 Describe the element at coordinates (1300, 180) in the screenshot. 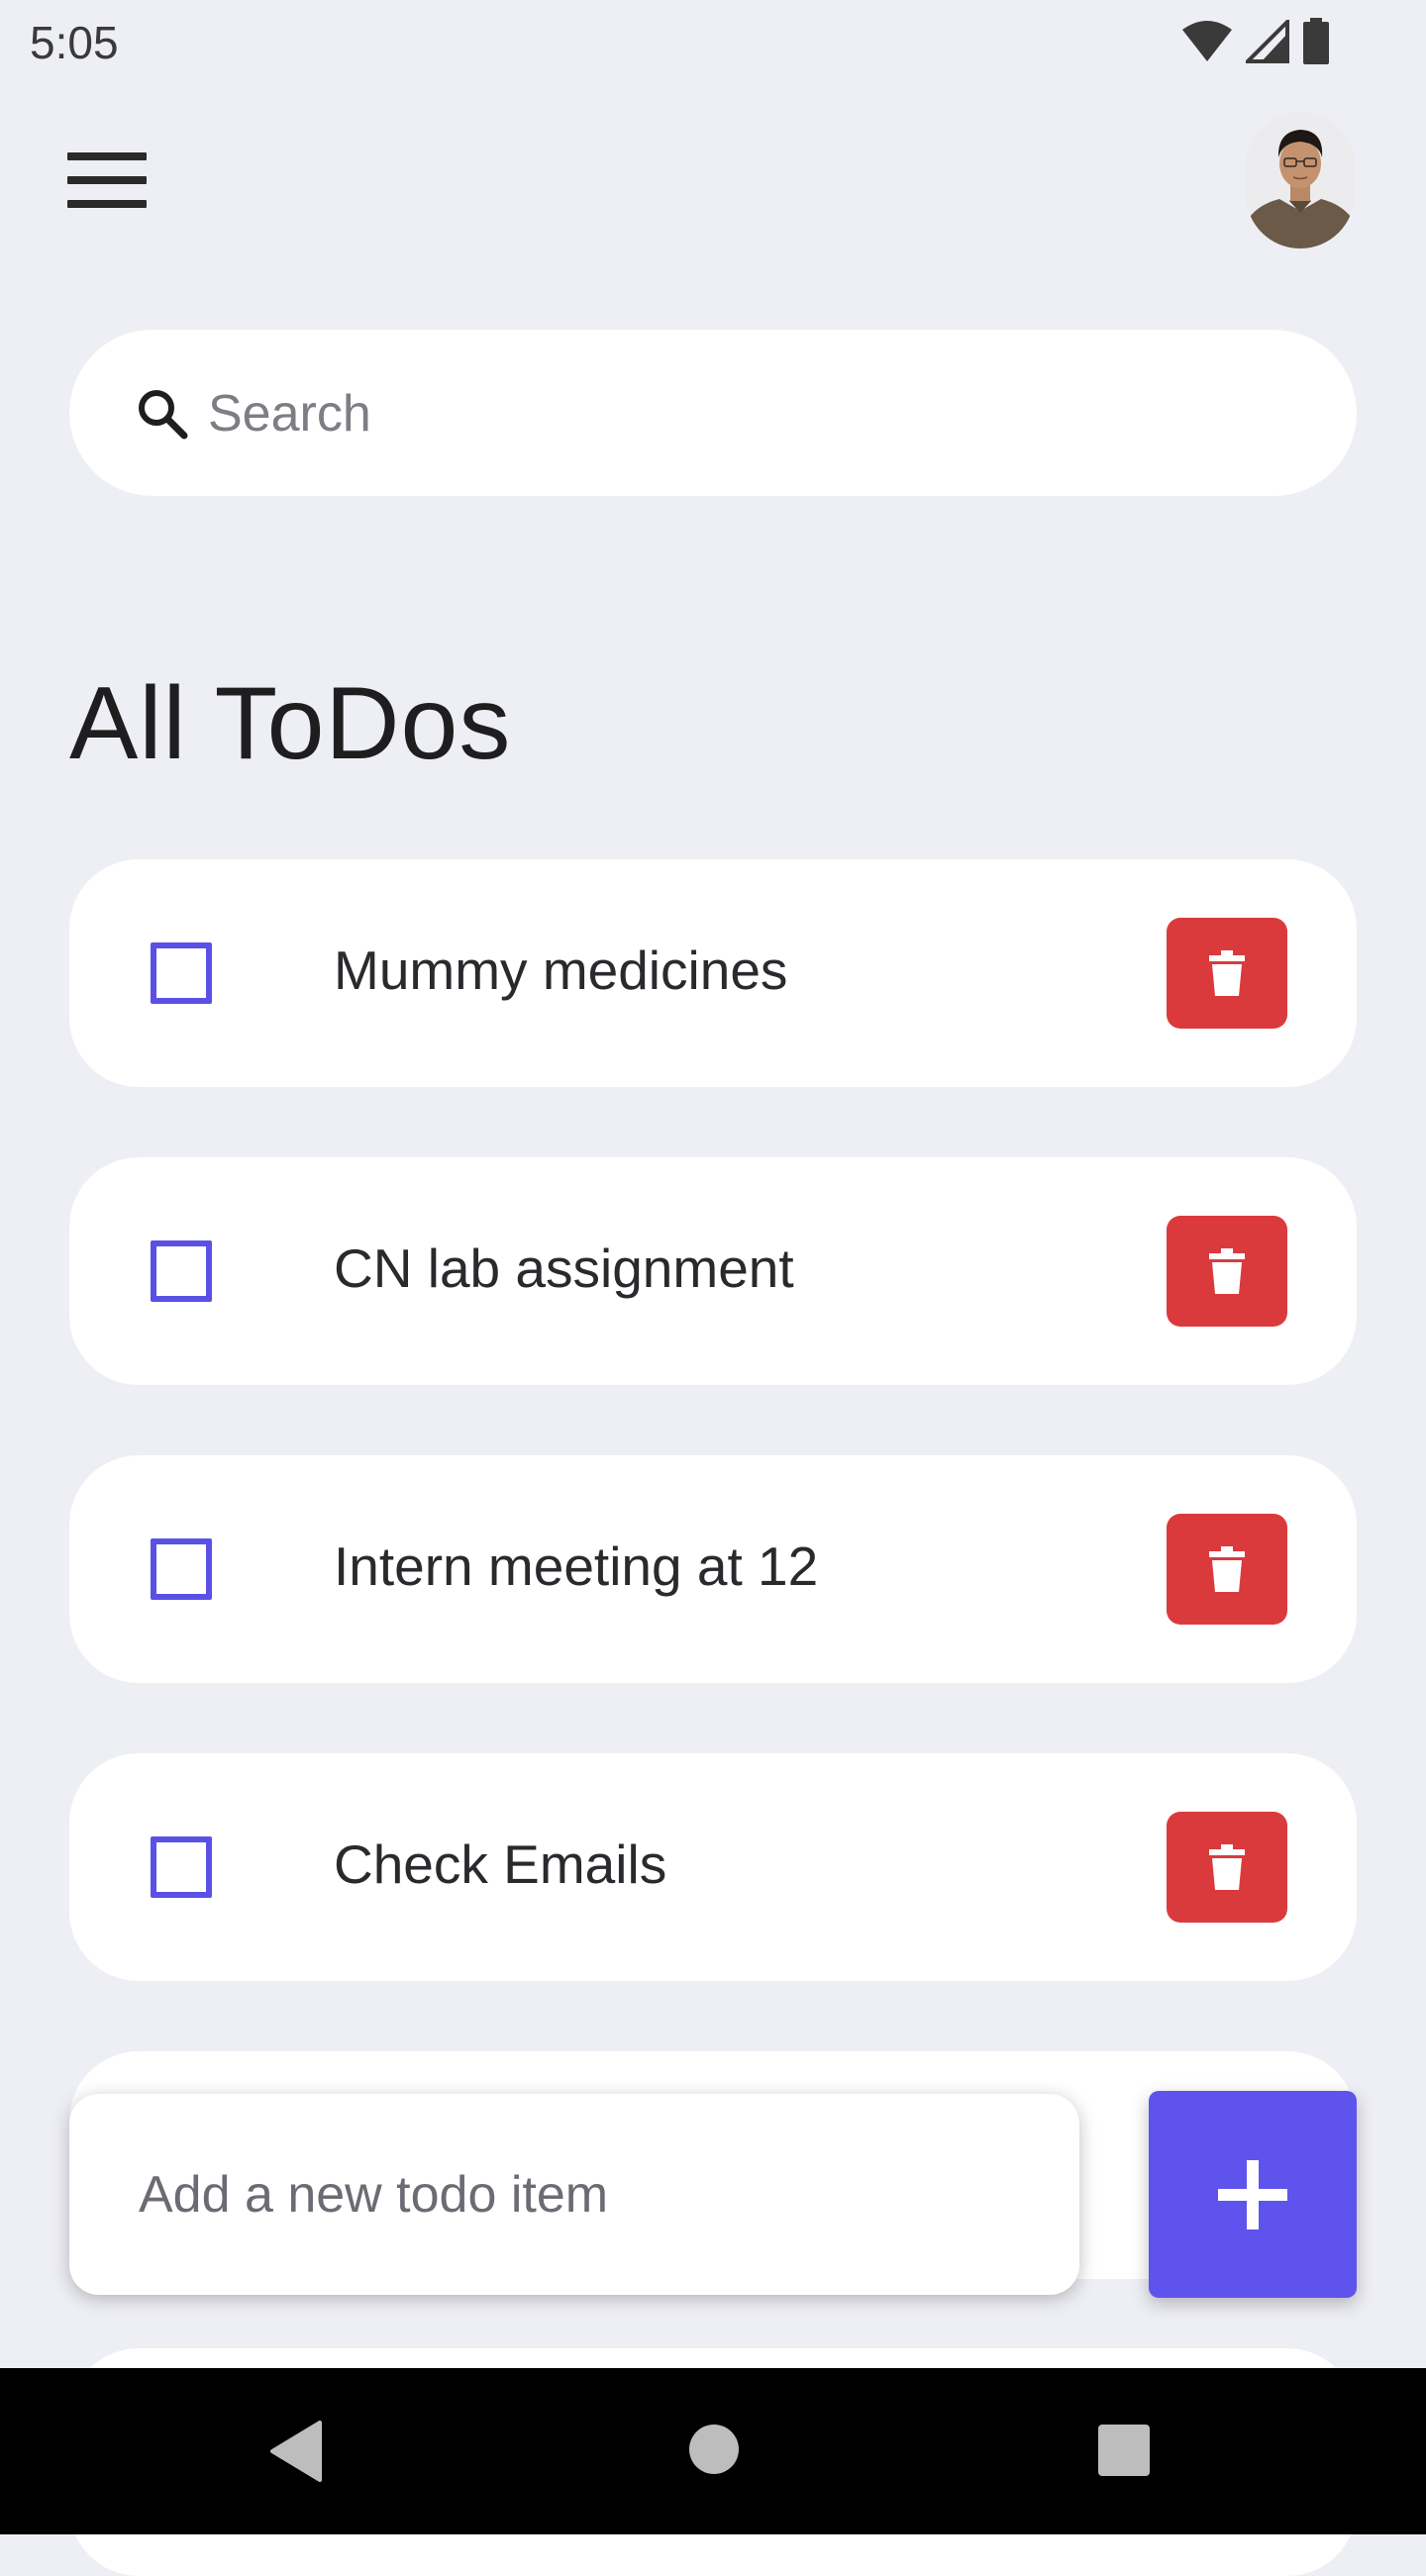

I see `user-avatar` at that location.